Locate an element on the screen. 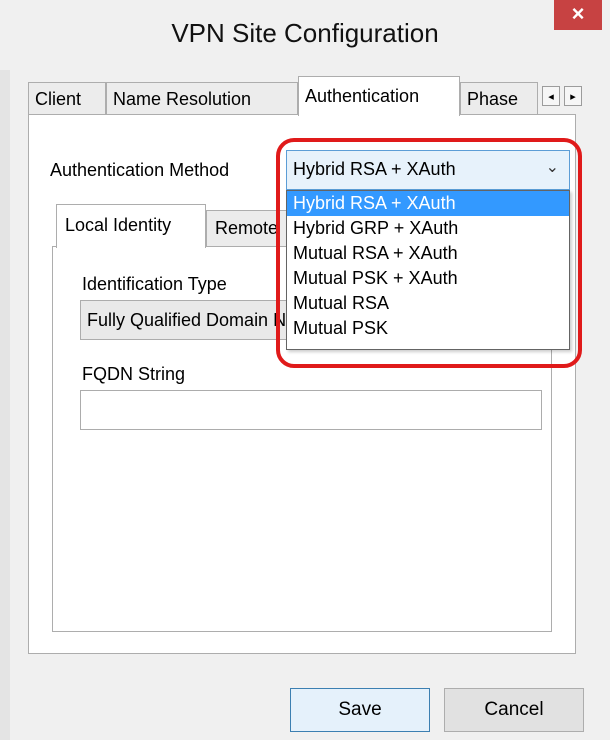 The width and height of the screenshot is (610, 740). authentication-method-select: Hybrid RSA + XAuth ⌄ is located at coordinates (428, 170).